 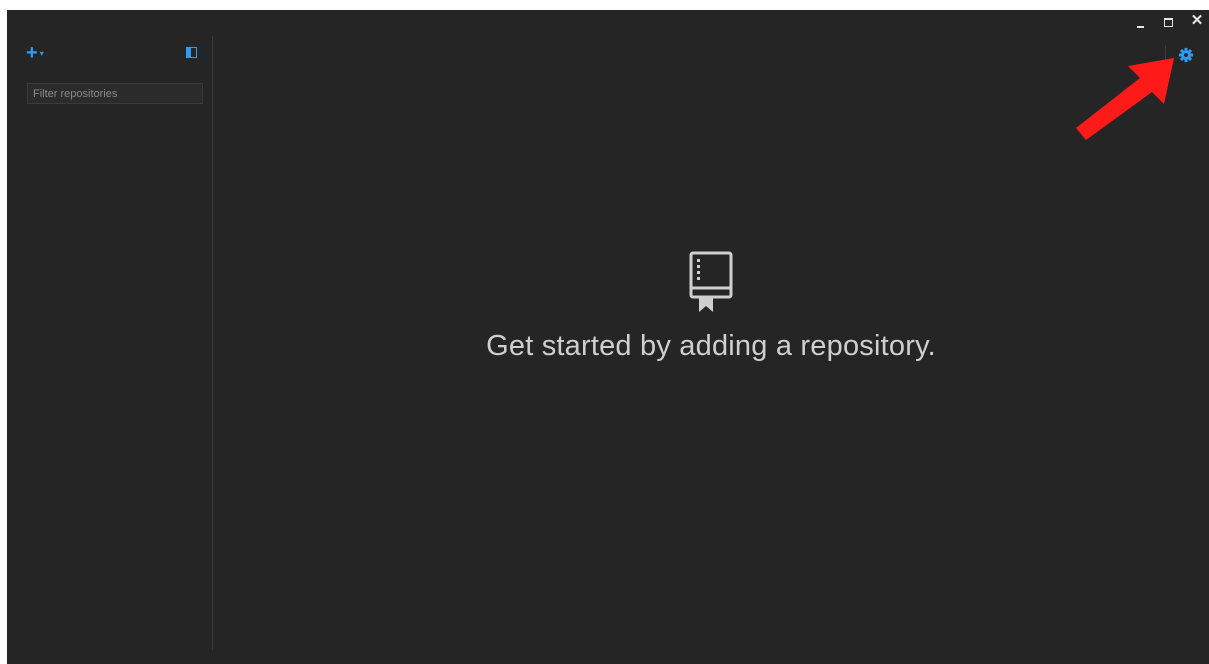 I want to click on maximize-button, so click(x=1169, y=23).